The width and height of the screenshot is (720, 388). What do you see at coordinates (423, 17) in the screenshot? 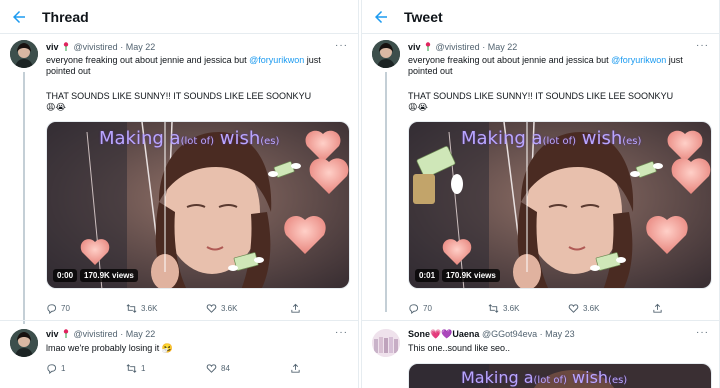
I see `header-title: Tweet` at bounding box center [423, 17].